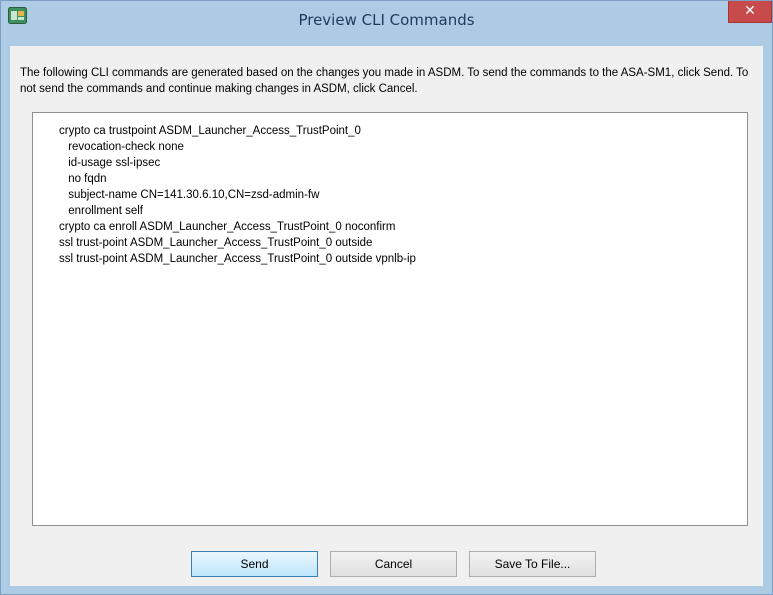  I want to click on cancel-button: Cancel, so click(393, 564).